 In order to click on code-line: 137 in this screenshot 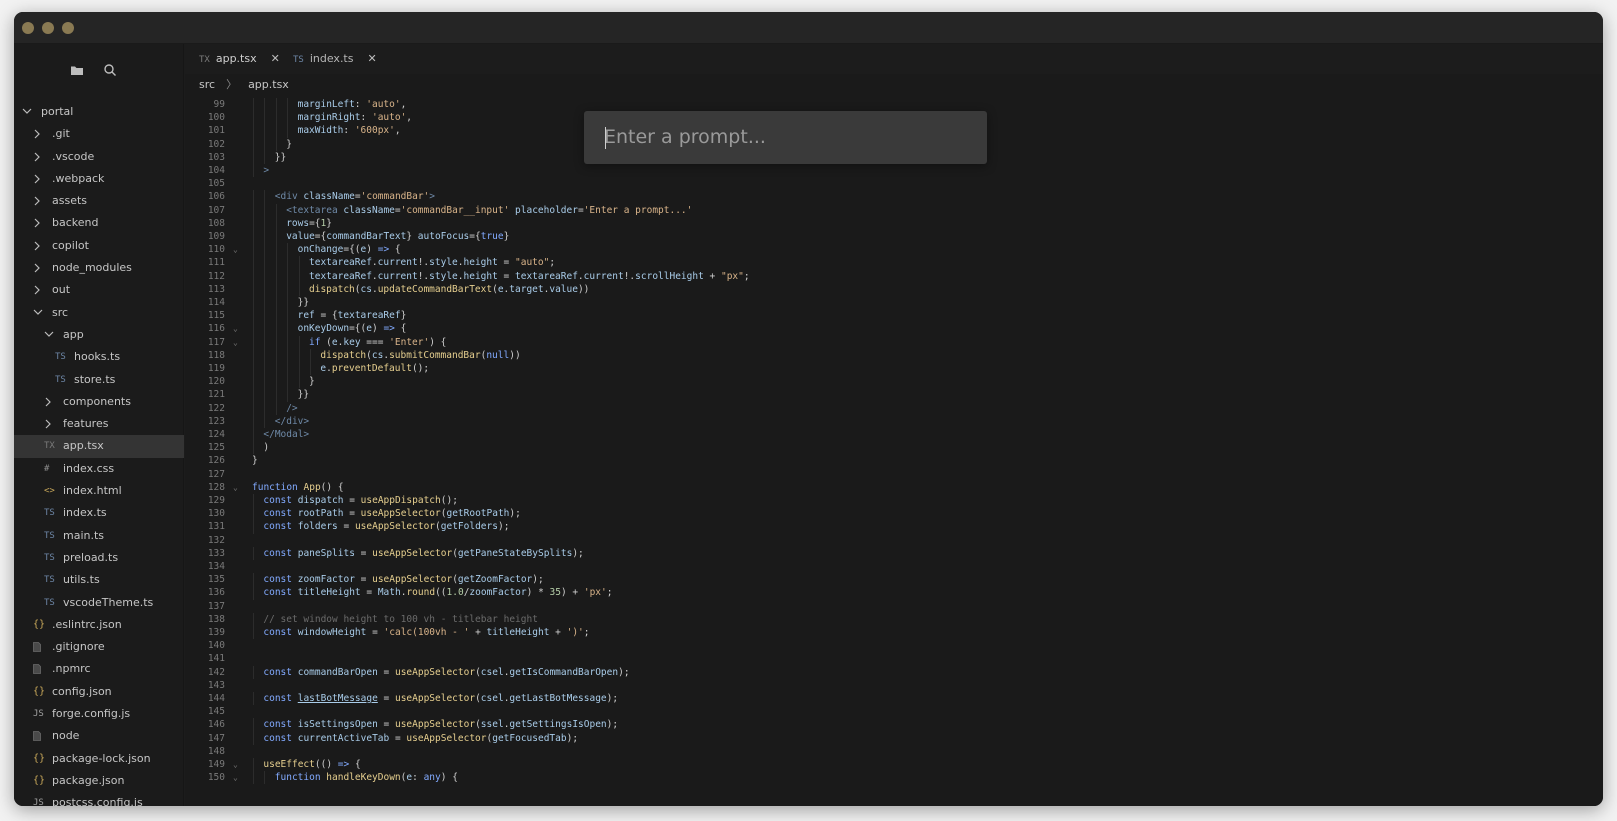, I will do `click(894, 606)`.